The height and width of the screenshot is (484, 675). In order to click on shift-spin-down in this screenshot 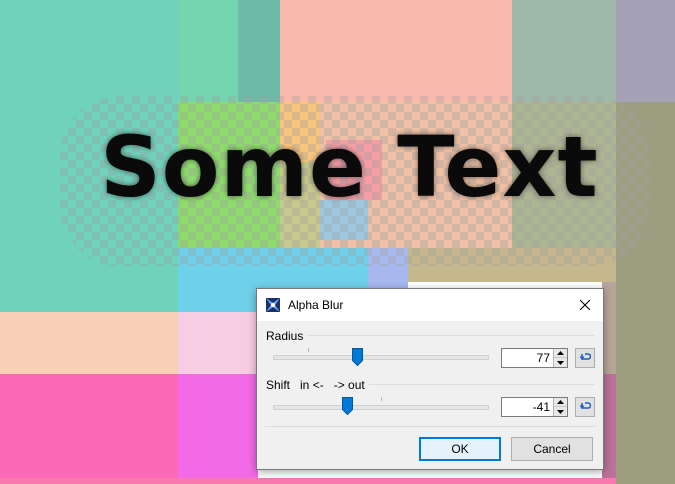, I will do `click(560, 411)`.